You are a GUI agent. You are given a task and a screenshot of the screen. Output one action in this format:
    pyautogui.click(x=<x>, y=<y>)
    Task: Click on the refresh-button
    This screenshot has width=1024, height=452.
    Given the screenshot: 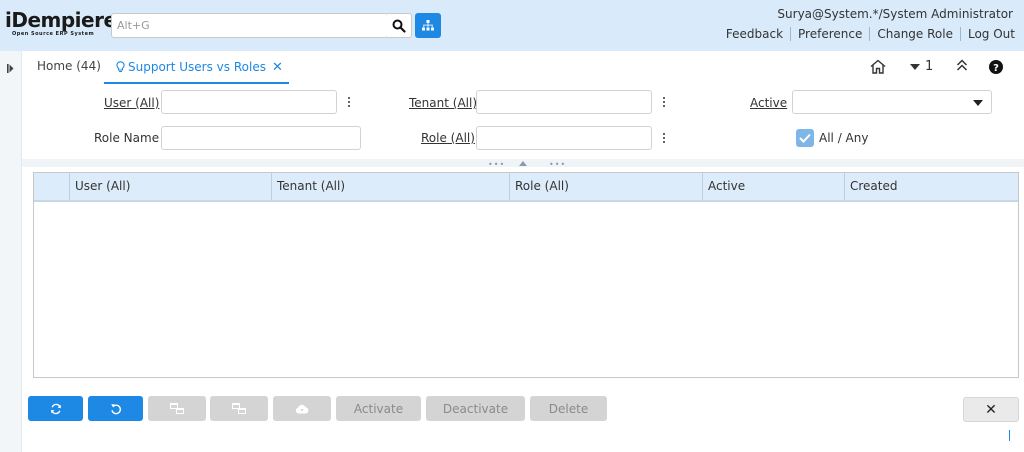 What is the action you would take?
    pyautogui.click(x=55, y=408)
    